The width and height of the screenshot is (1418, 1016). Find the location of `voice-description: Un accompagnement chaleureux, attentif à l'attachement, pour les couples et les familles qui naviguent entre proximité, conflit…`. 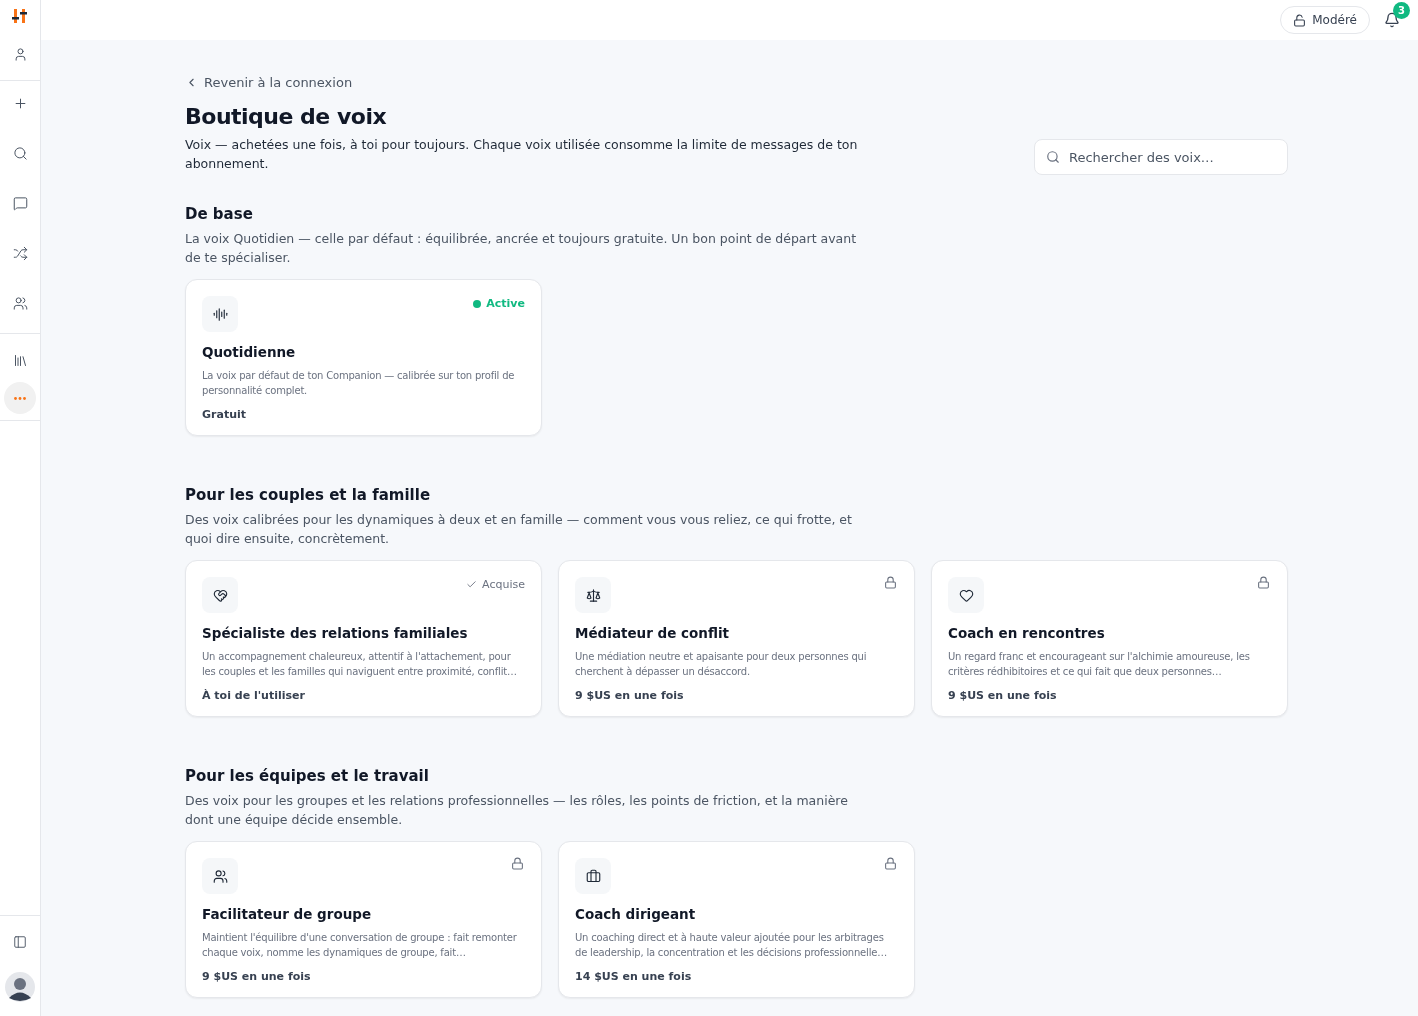

voice-description: Un accompagnement chaleureux, attentif à l'attachement, pour les couples et les familles qui naviguent entre proximité, conflit… is located at coordinates (360, 664).